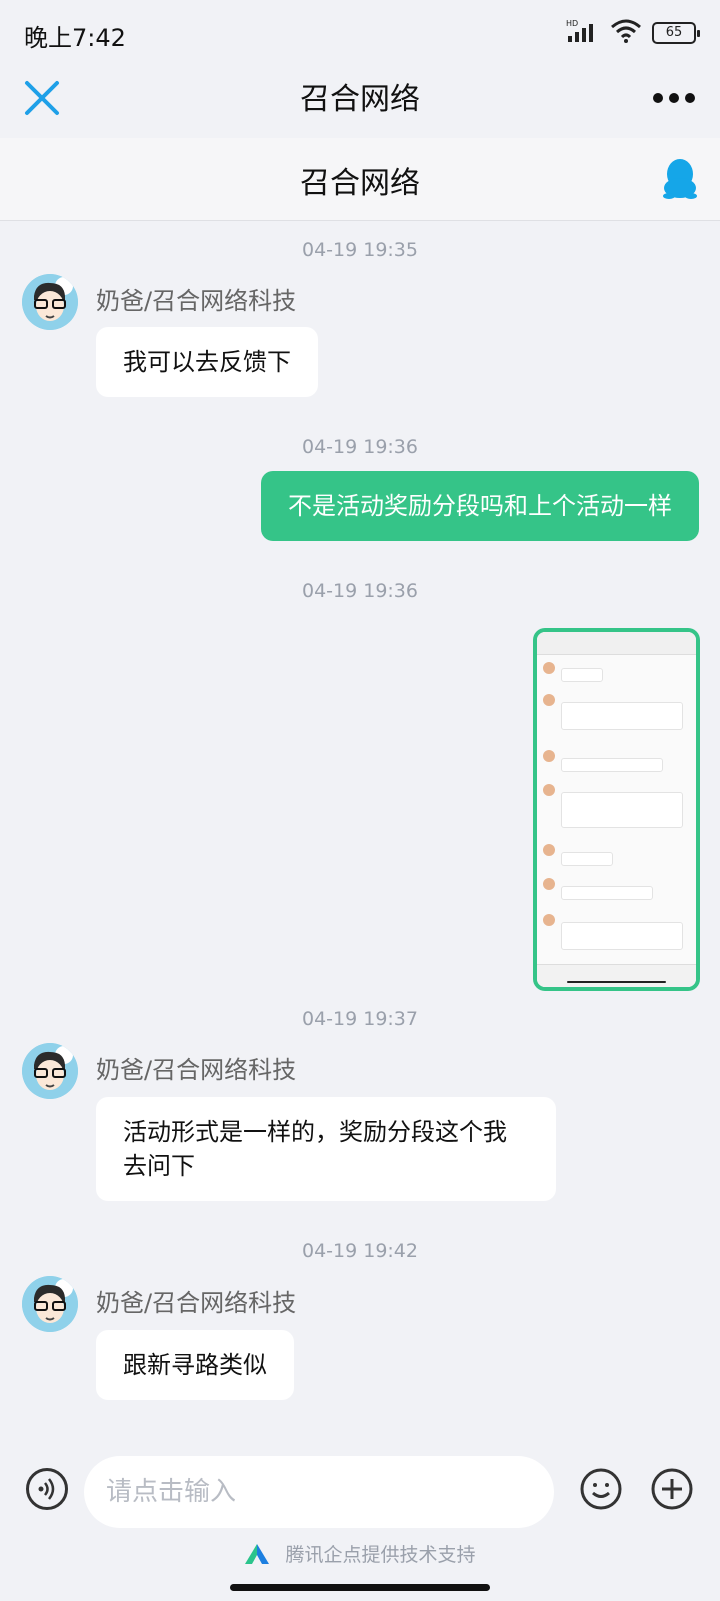  Describe the element at coordinates (207, 362) in the screenshot. I see `message-bubble: 我可以去反馈下` at that location.